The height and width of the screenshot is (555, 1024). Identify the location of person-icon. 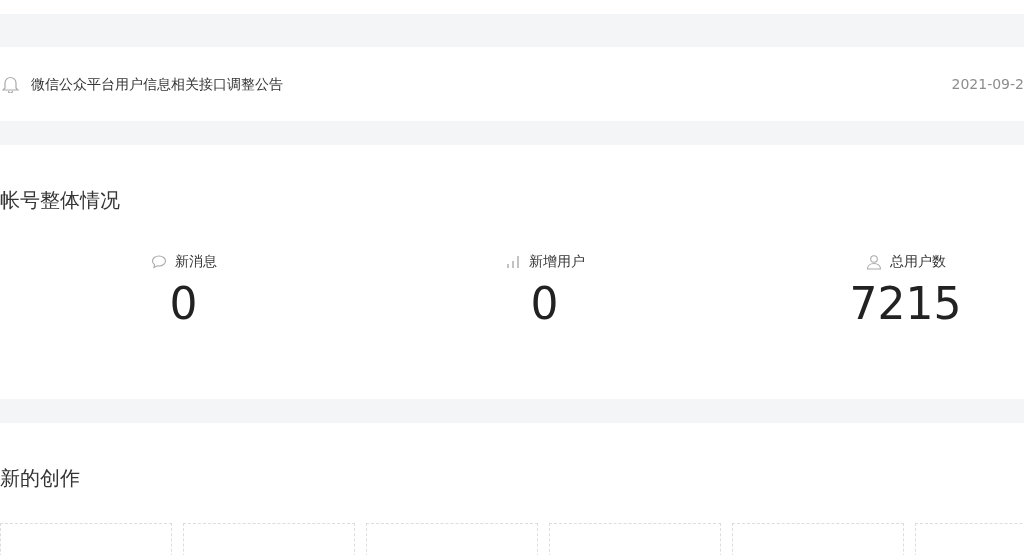
(873, 261).